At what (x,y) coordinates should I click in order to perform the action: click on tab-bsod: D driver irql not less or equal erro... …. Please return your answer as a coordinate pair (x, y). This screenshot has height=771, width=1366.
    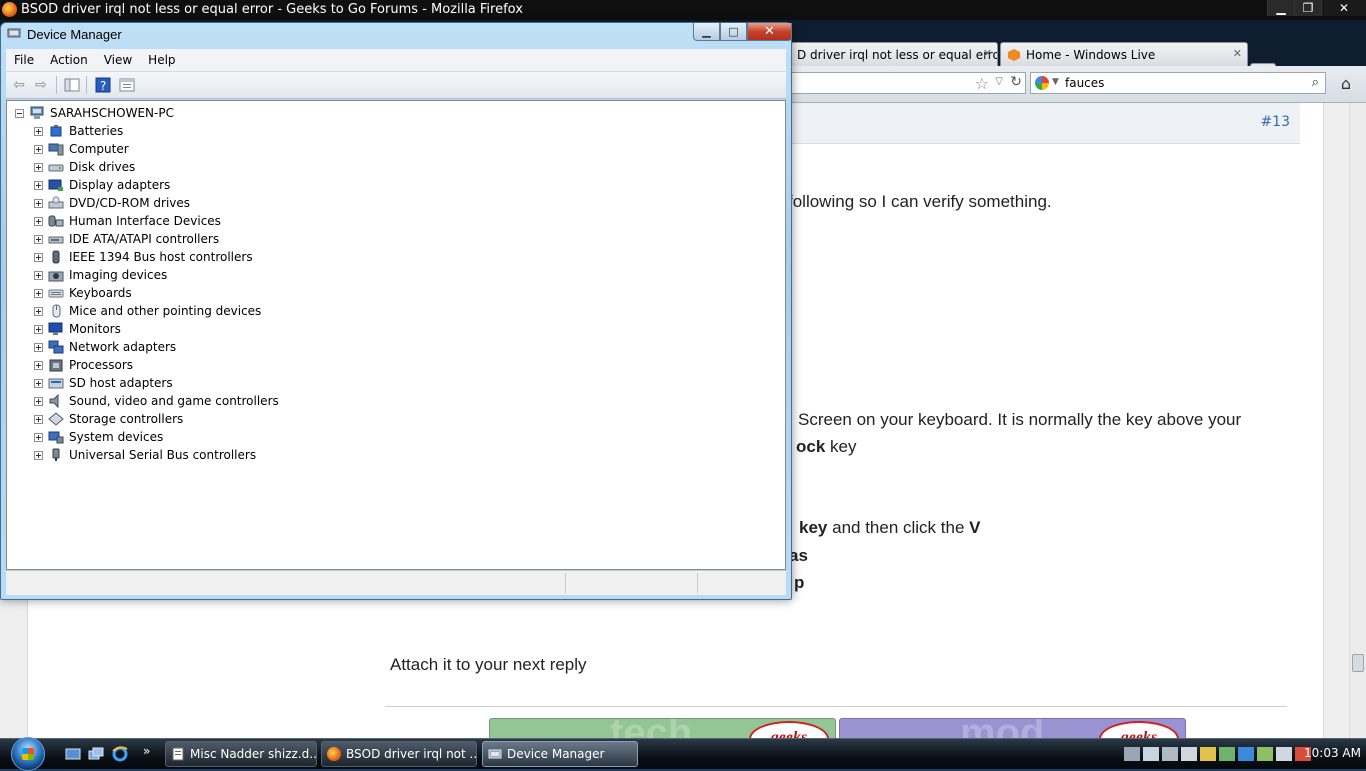
    Looking at the image, I should click on (894, 54).